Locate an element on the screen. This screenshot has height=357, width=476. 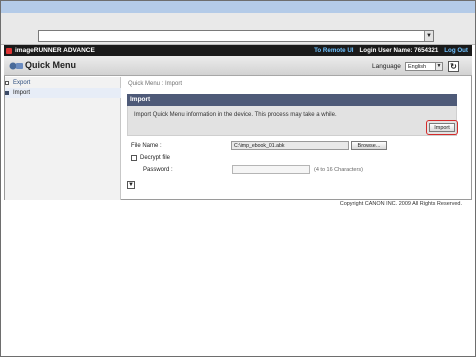
decrypt-label: Decrypt file is located at coordinates (155, 158).